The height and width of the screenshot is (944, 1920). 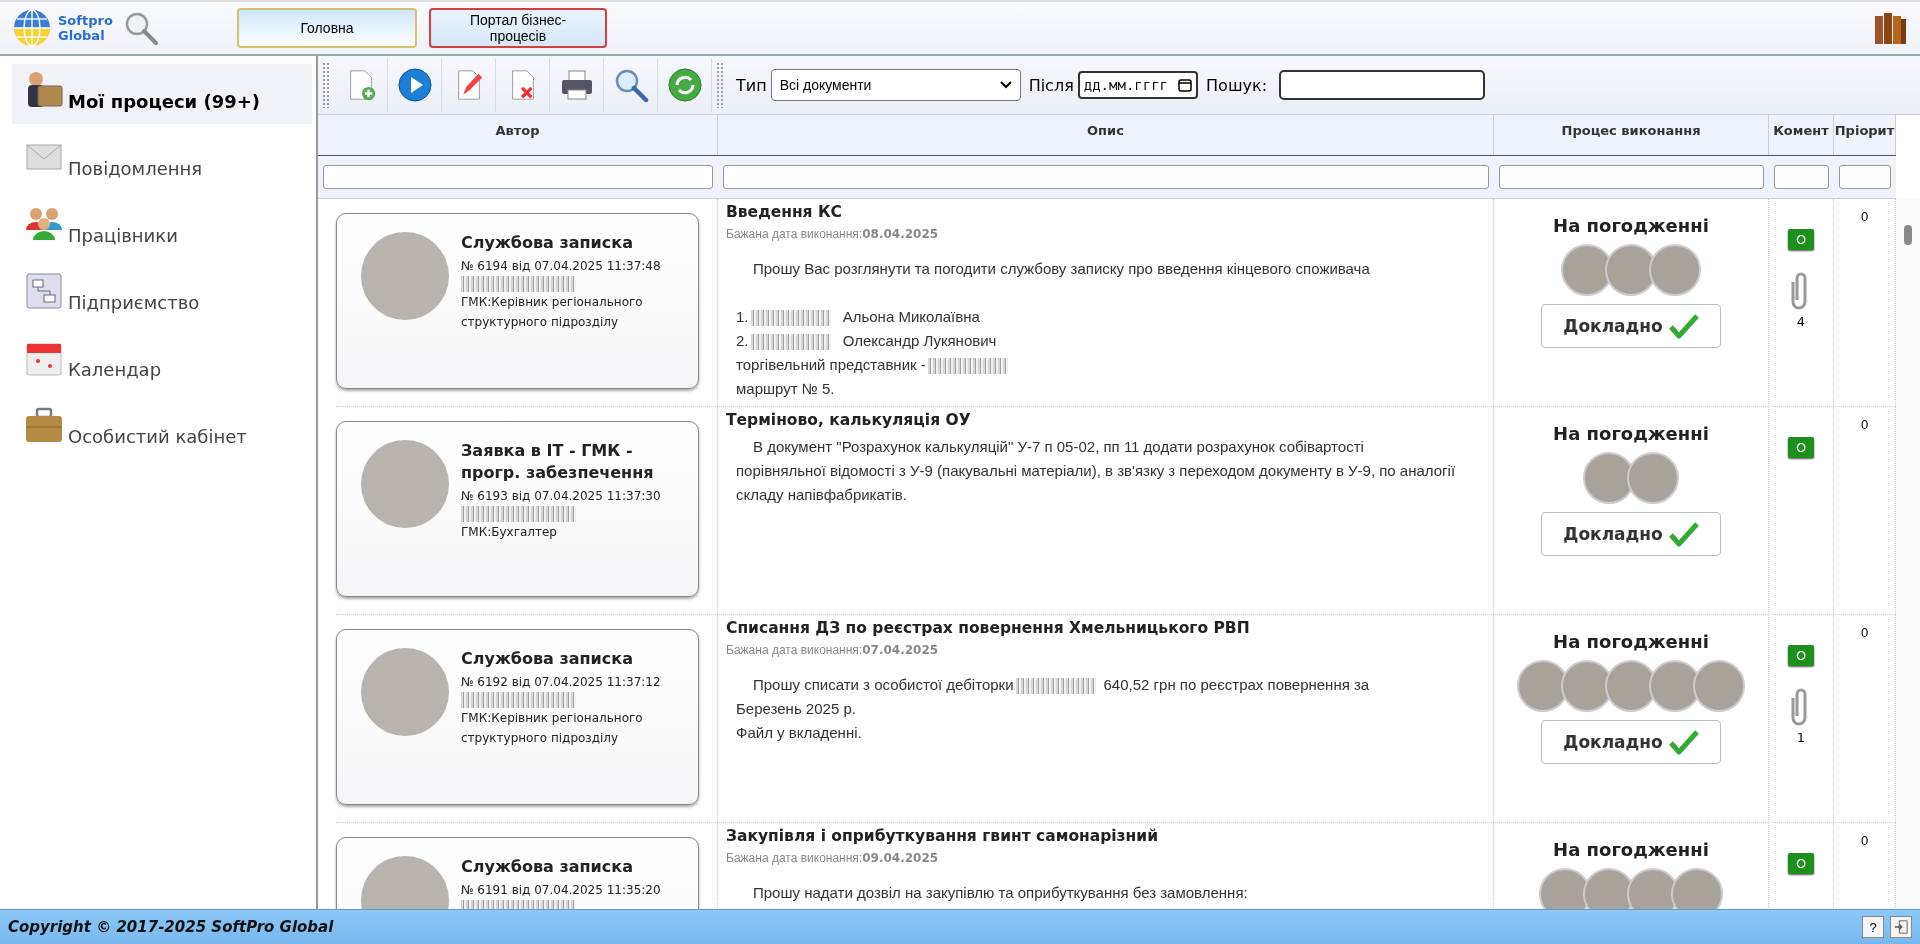 I want to click on play-icon, so click(x=414, y=85).